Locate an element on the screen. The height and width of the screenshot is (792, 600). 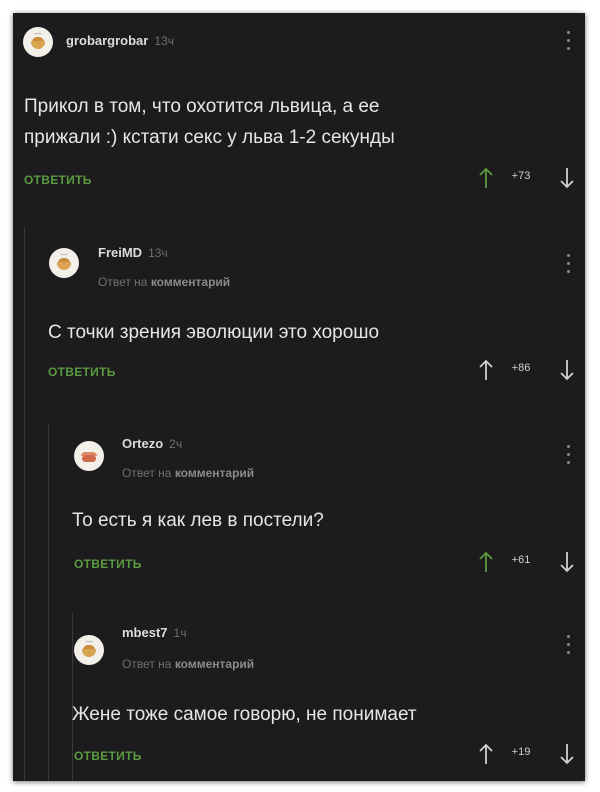
comment-author: grobargrobar 13ч is located at coordinates (120, 40).